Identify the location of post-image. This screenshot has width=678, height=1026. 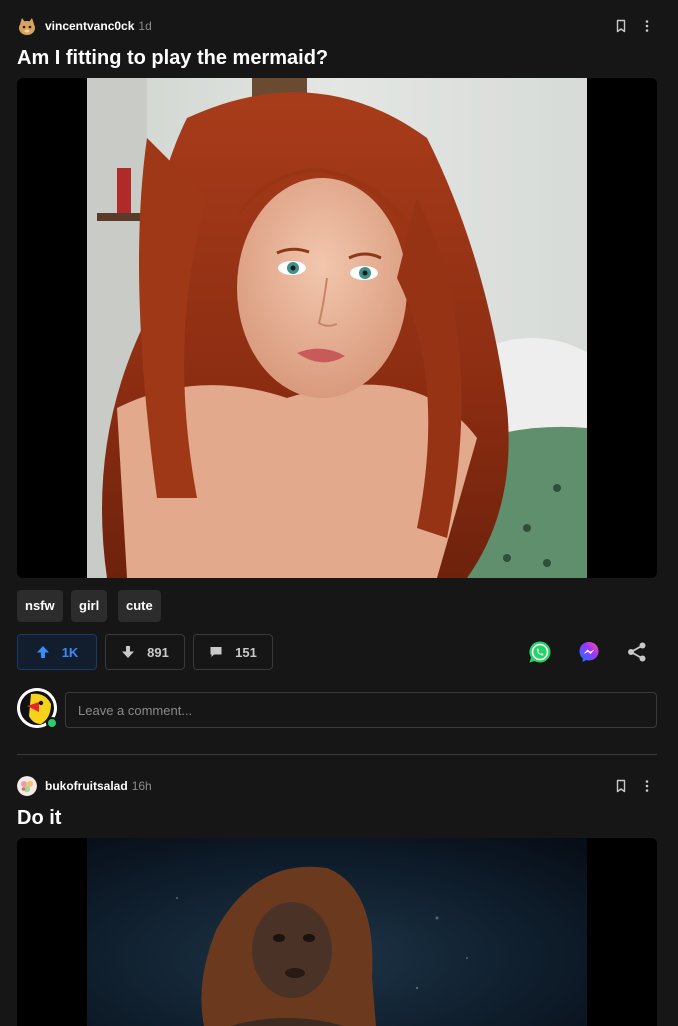
(337, 932).